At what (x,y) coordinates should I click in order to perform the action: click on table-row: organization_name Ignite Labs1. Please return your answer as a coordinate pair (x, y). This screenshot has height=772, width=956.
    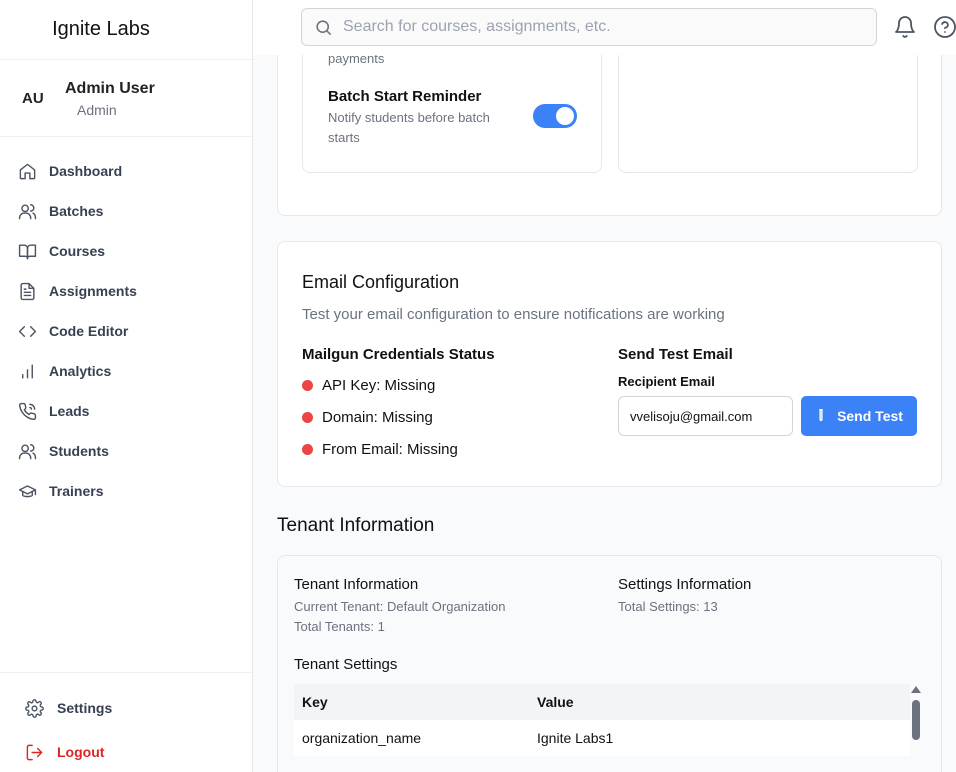
    Looking at the image, I should click on (602, 738).